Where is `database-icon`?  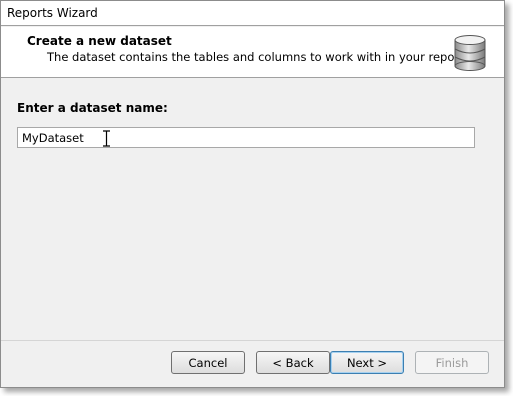 database-icon is located at coordinates (470, 53).